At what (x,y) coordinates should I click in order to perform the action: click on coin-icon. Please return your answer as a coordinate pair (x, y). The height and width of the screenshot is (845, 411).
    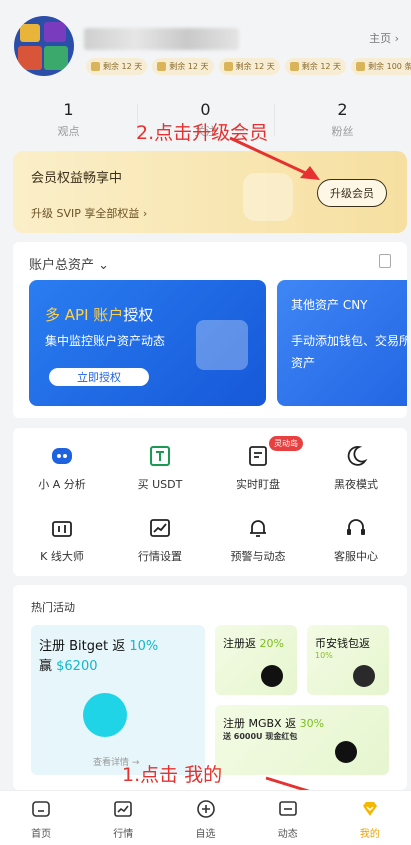
    Looking at the image, I should click on (228, 66).